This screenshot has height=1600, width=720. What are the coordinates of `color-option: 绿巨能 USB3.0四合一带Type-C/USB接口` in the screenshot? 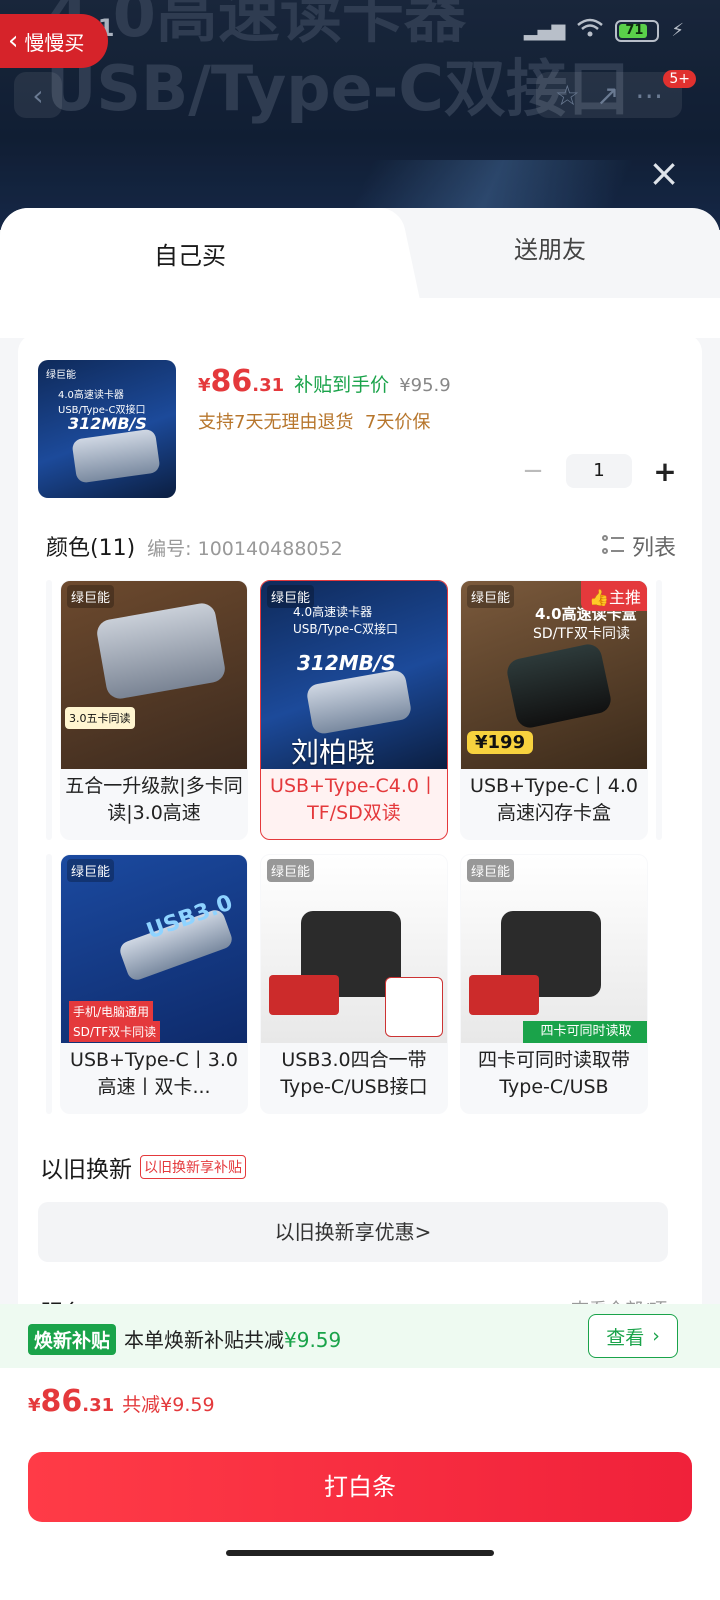 It's located at (354, 984).